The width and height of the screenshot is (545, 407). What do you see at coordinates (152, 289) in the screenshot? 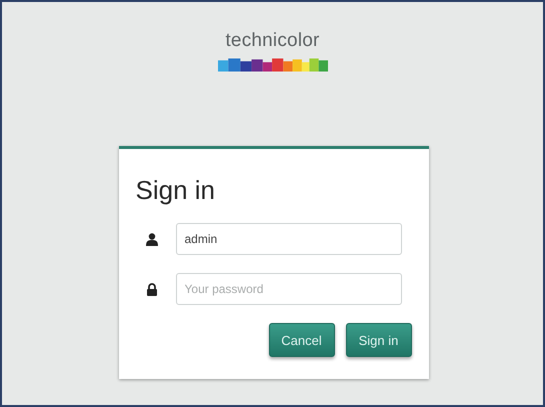
I see `lock-icon` at bounding box center [152, 289].